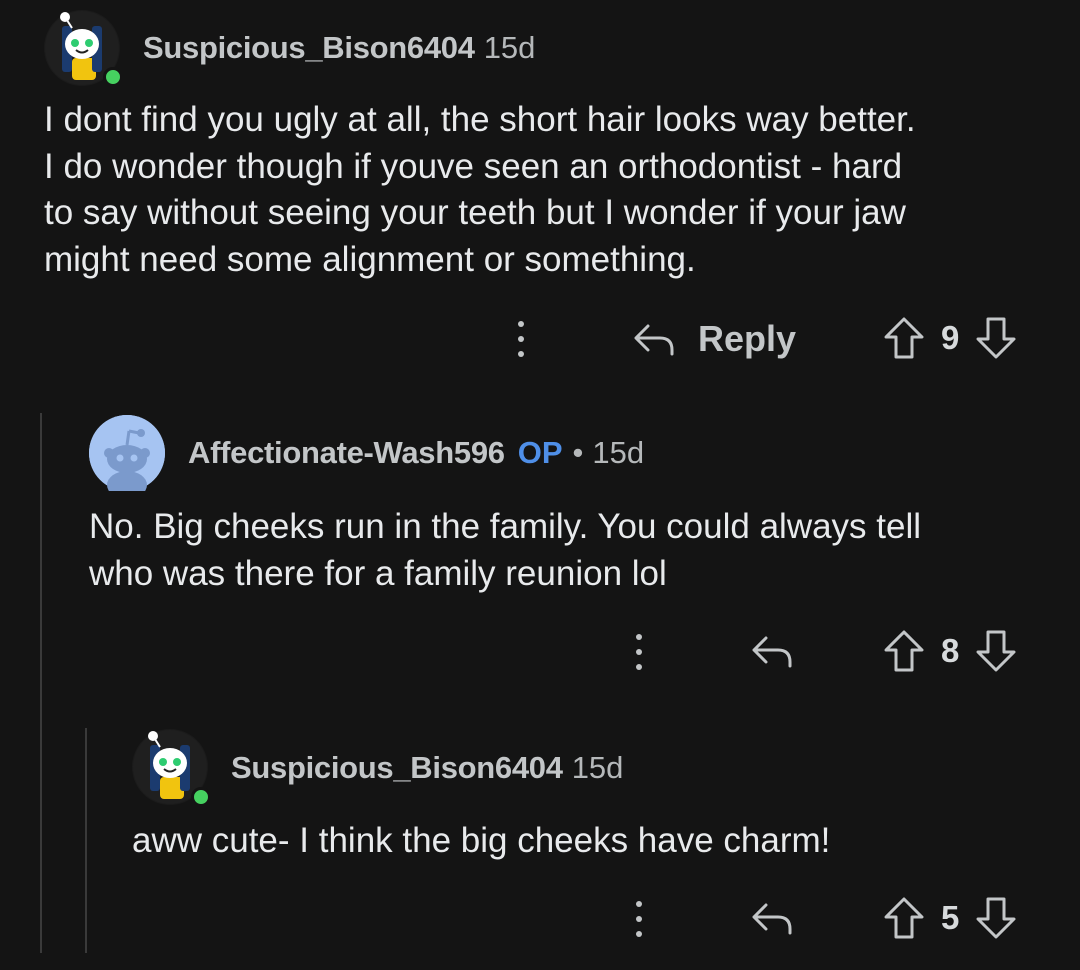 This screenshot has height=970, width=1080. I want to click on op-badge: OP, so click(540, 452).